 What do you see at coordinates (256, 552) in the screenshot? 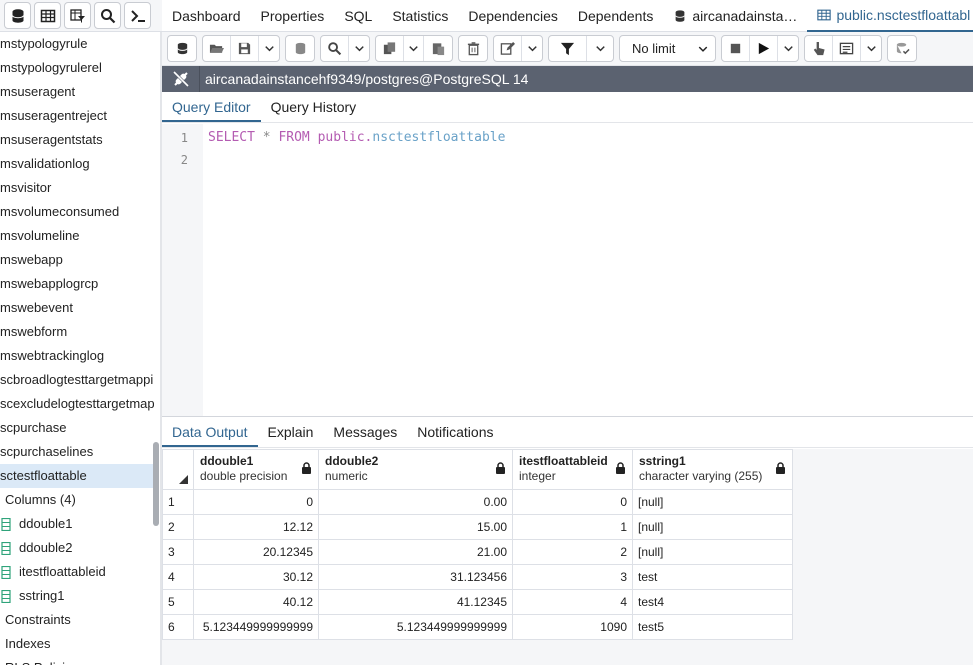
I see `table-cell: 20.12345` at bounding box center [256, 552].